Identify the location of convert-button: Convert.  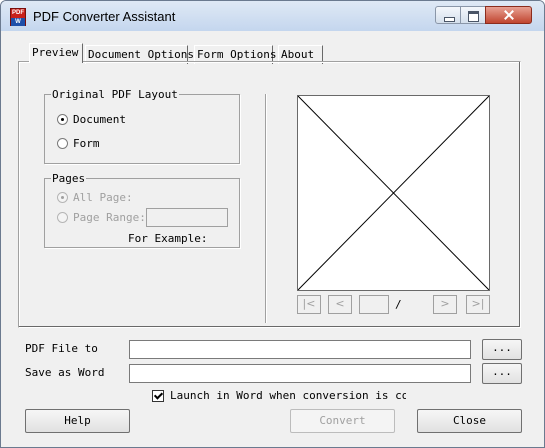
(342, 421).